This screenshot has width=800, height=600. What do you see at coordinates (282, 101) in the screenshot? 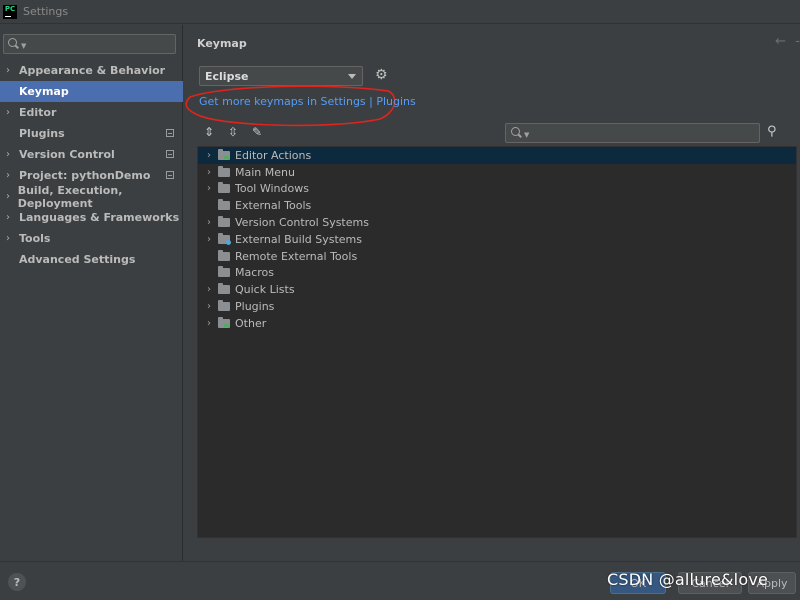
I see `get-more-keymaps-link: Get more keymaps in Settings` at bounding box center [282, 101].